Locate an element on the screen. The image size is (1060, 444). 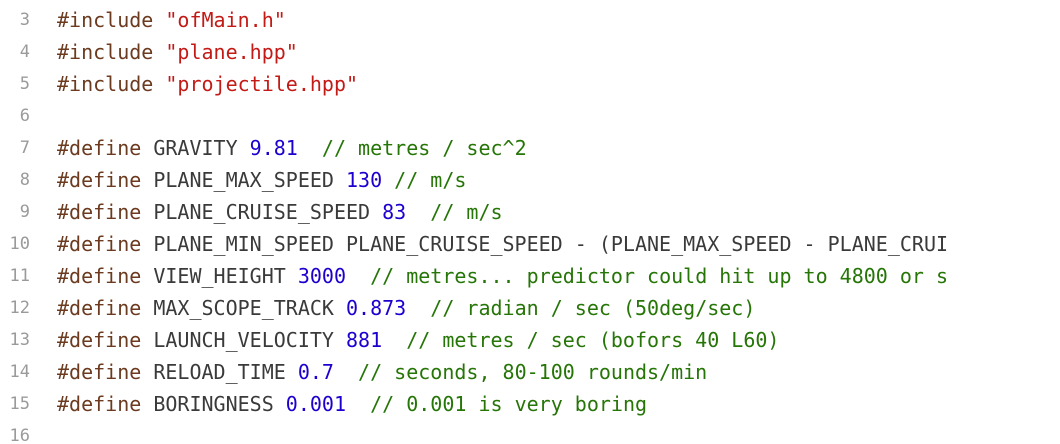
line-number: 9 is located at coordinates (24, 212).